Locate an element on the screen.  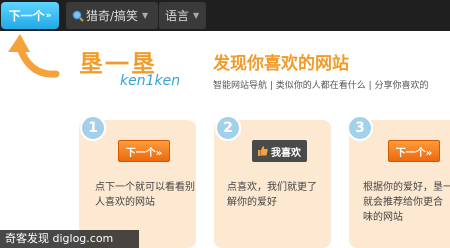
slogan: 发现你喜欢的网站 is located at coordinates (281, 64).